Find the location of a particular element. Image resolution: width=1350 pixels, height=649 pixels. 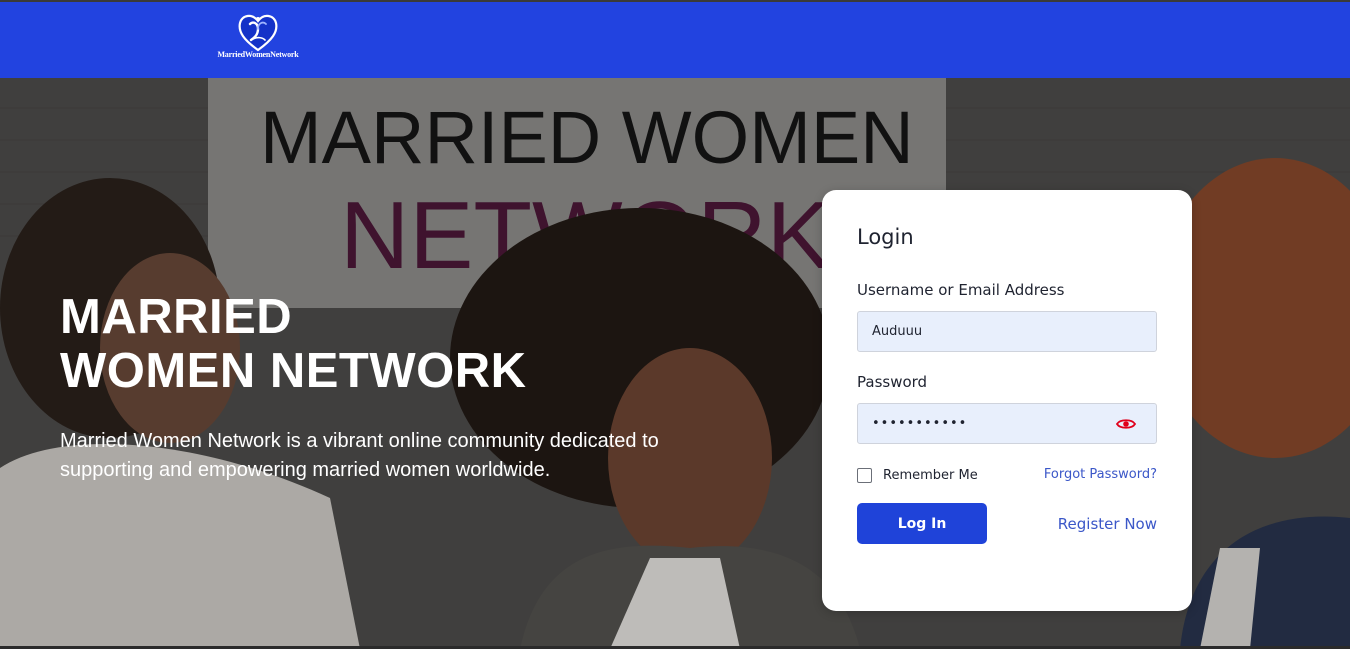

forgot-password-link: Forgot Password? is located at coordinates (1100, 474).